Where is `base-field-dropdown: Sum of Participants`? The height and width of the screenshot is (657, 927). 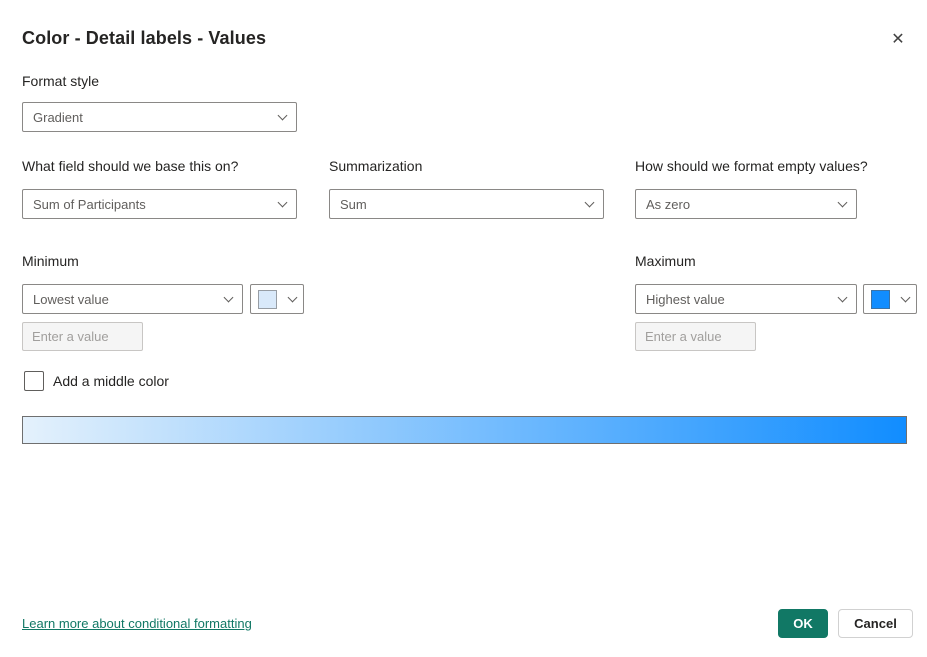
base-field-dropdown: Sum of Participants is located at coordinates (159, 204).